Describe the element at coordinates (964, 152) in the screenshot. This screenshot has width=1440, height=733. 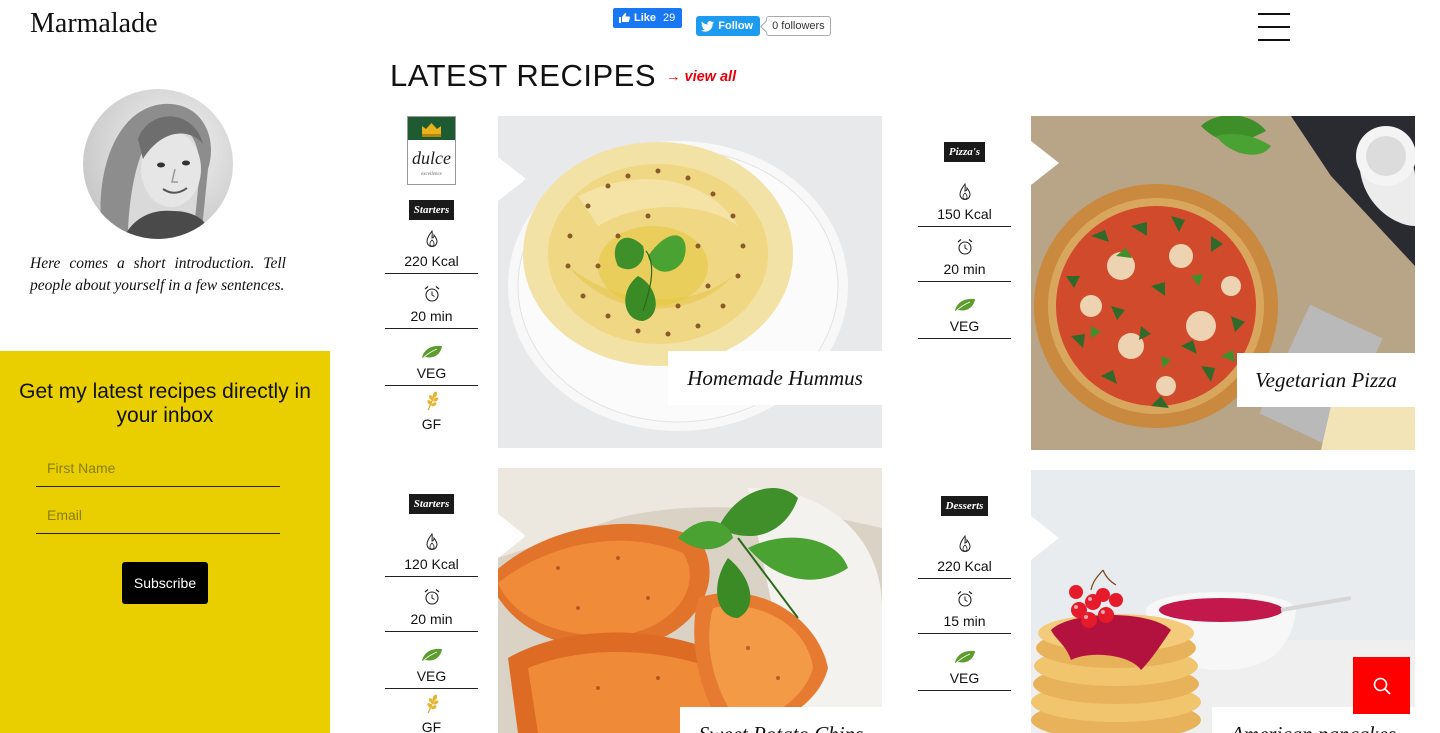
I see `category-badge: Pizza's` at that location.